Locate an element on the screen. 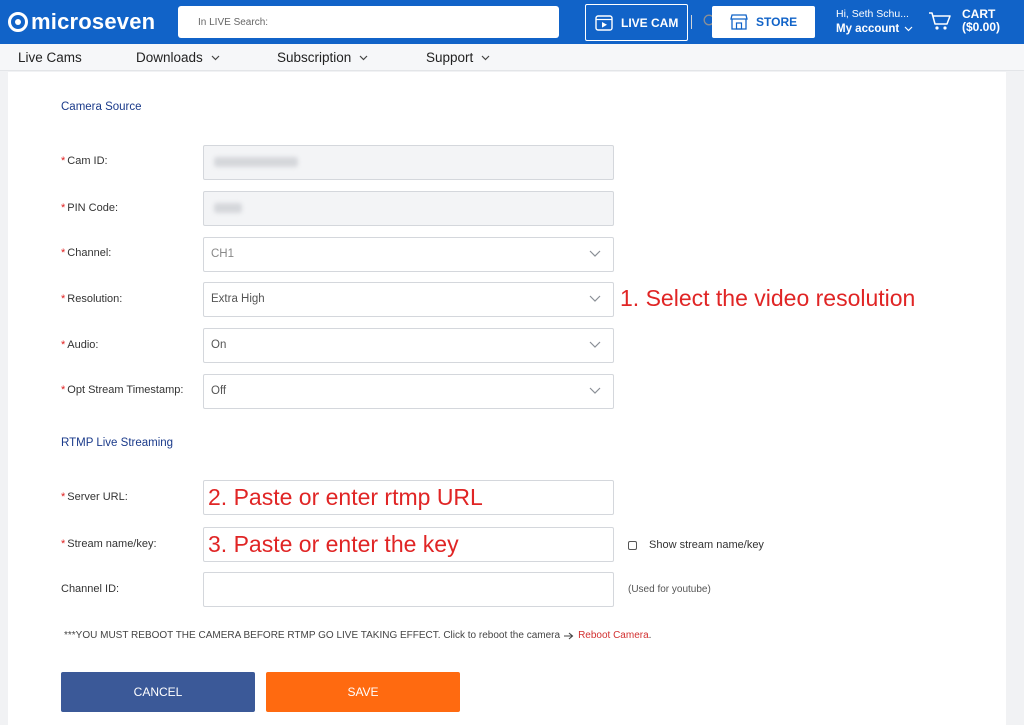 This screenshot has width=1024, height=725. timestamp-select: Off is located at coordinates (408, 391).